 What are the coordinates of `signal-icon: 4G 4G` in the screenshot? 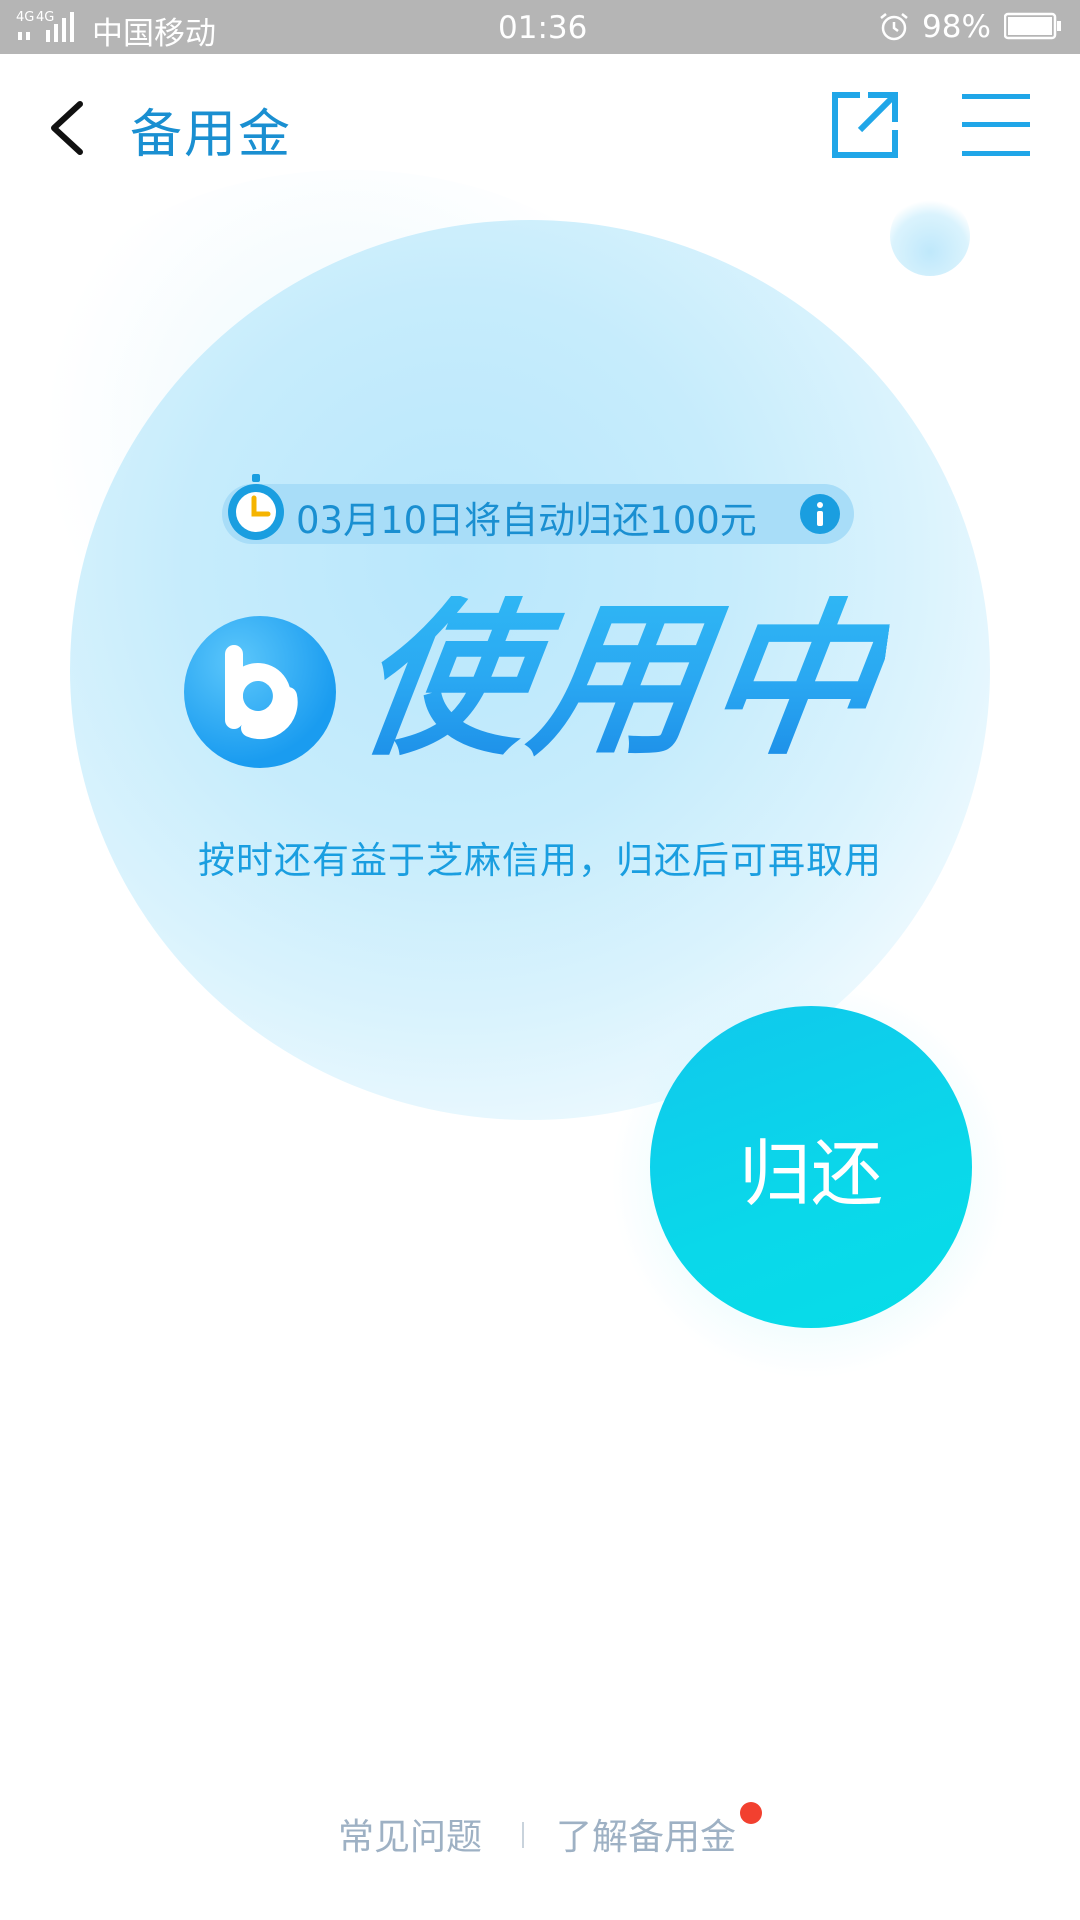 It's located at (45, 26).